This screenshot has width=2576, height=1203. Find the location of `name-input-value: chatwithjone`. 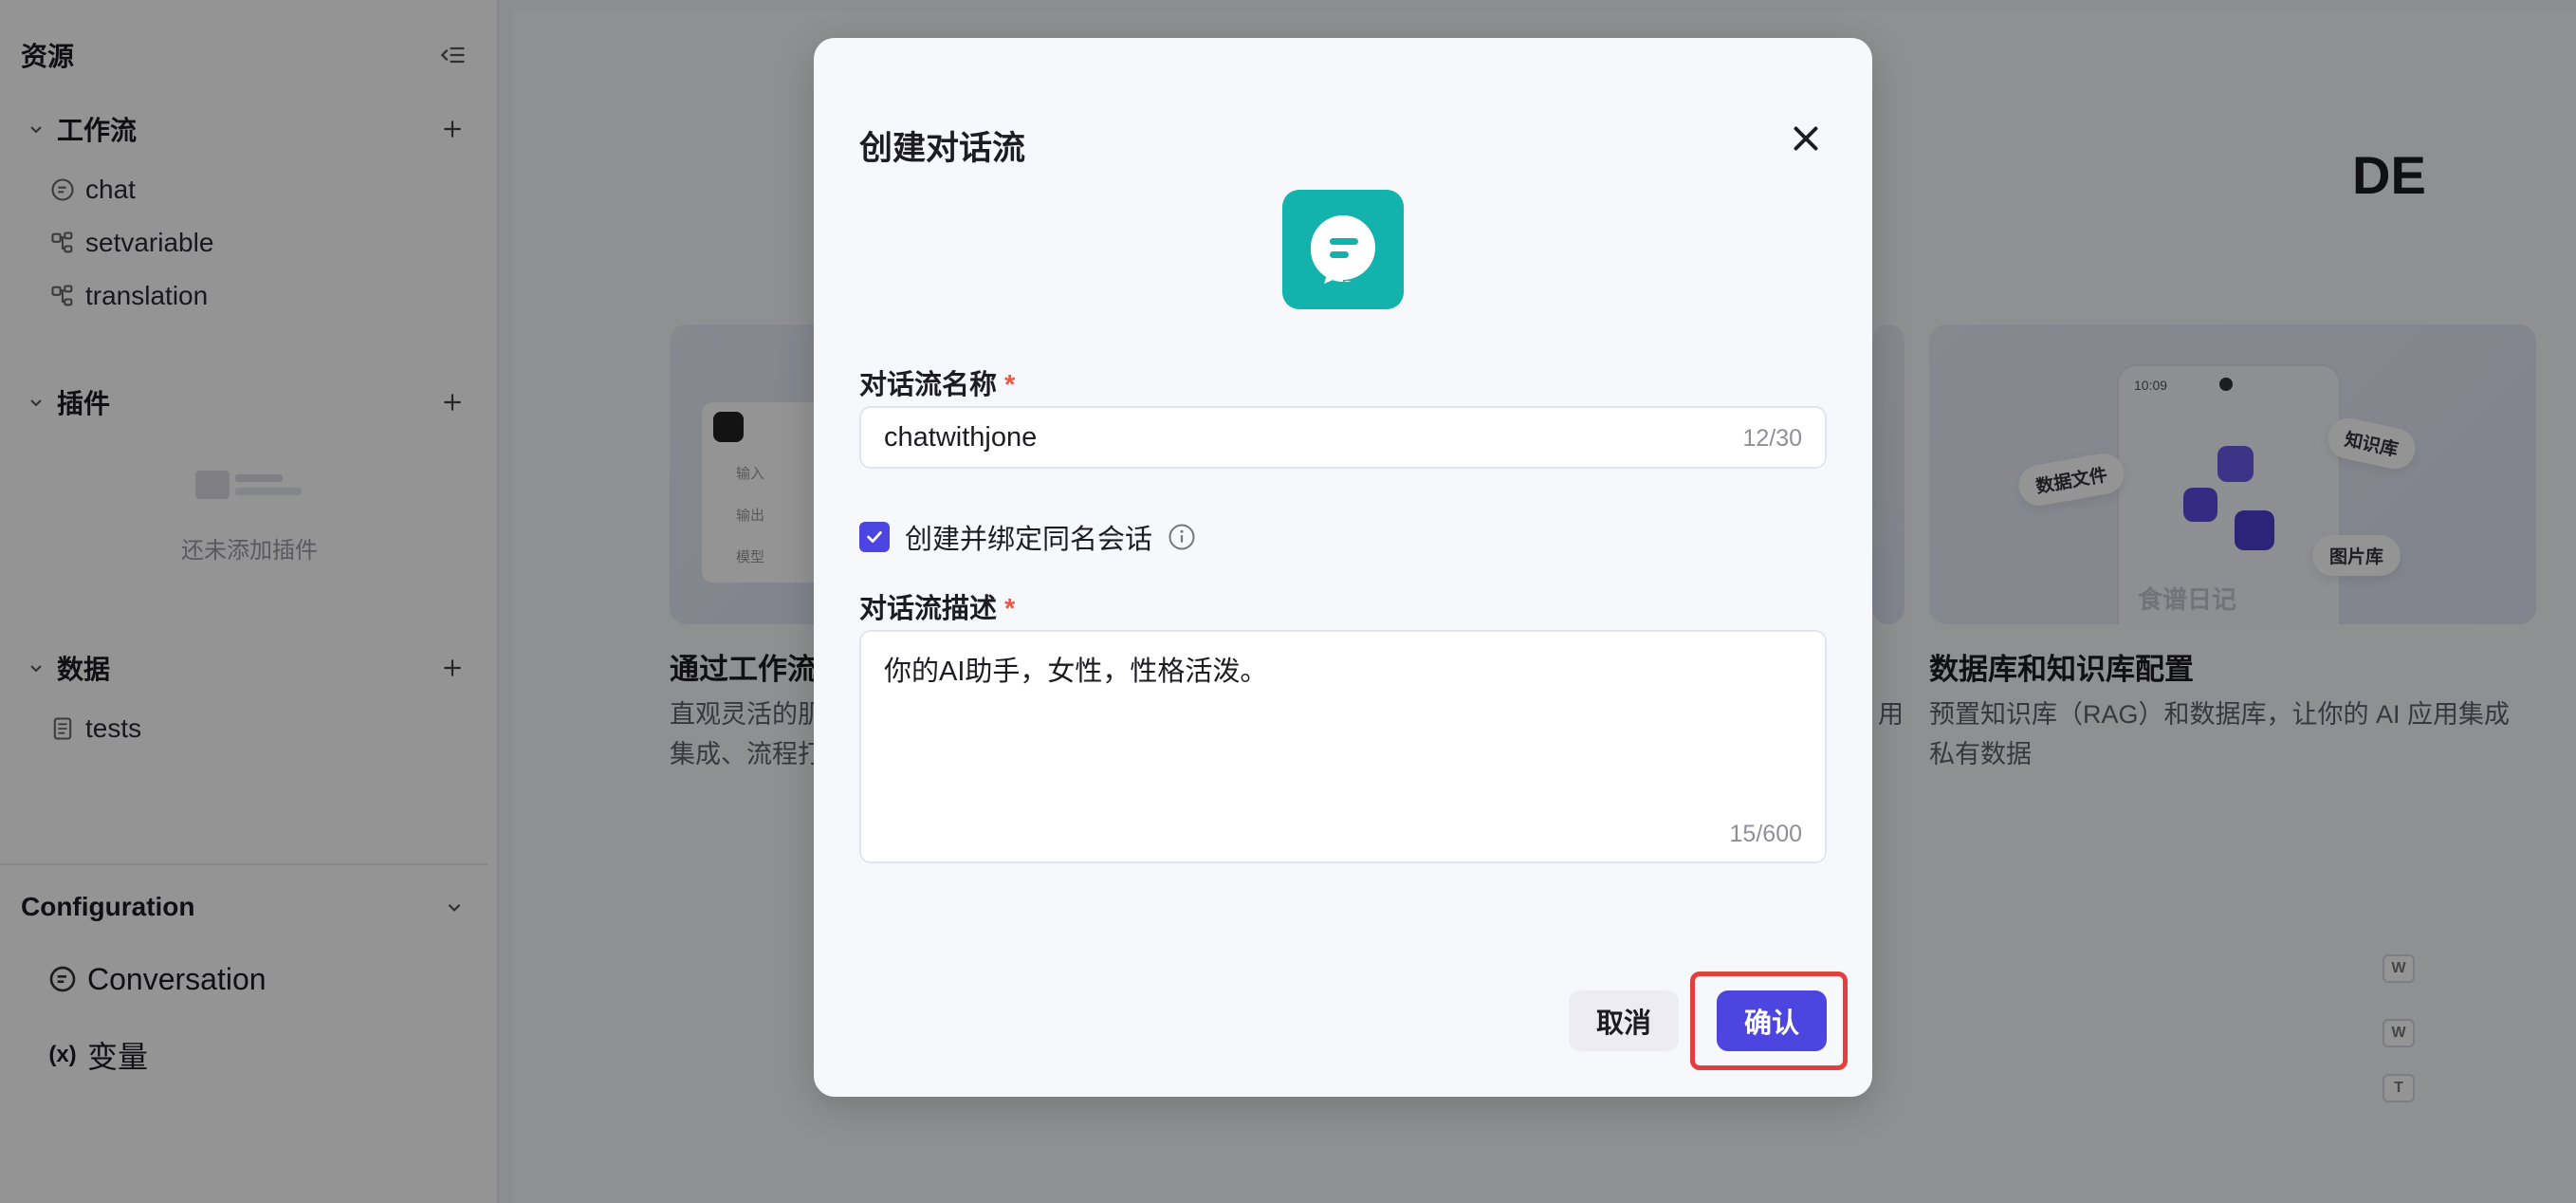

name-input-value: chatwithjone is located at coordinates (961, 437).